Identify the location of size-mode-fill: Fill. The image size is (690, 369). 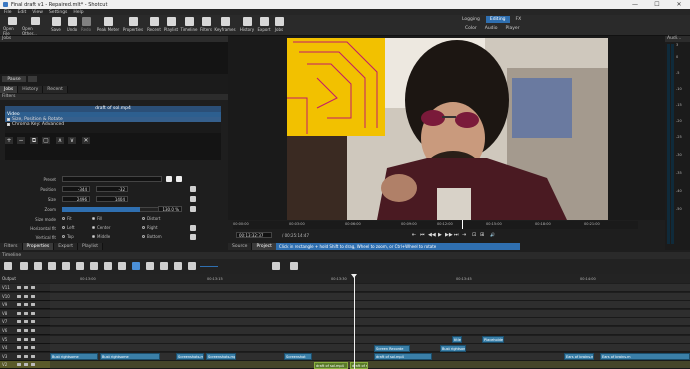
(97, 218).